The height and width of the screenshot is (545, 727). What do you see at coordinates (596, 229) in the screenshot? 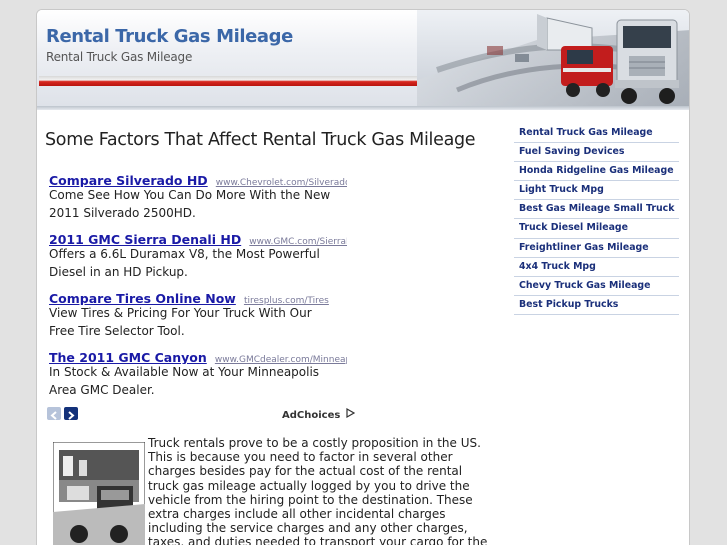
I see `sidebar-item-link: Truck Diesel Mileage` at bounding box center [596, 229].